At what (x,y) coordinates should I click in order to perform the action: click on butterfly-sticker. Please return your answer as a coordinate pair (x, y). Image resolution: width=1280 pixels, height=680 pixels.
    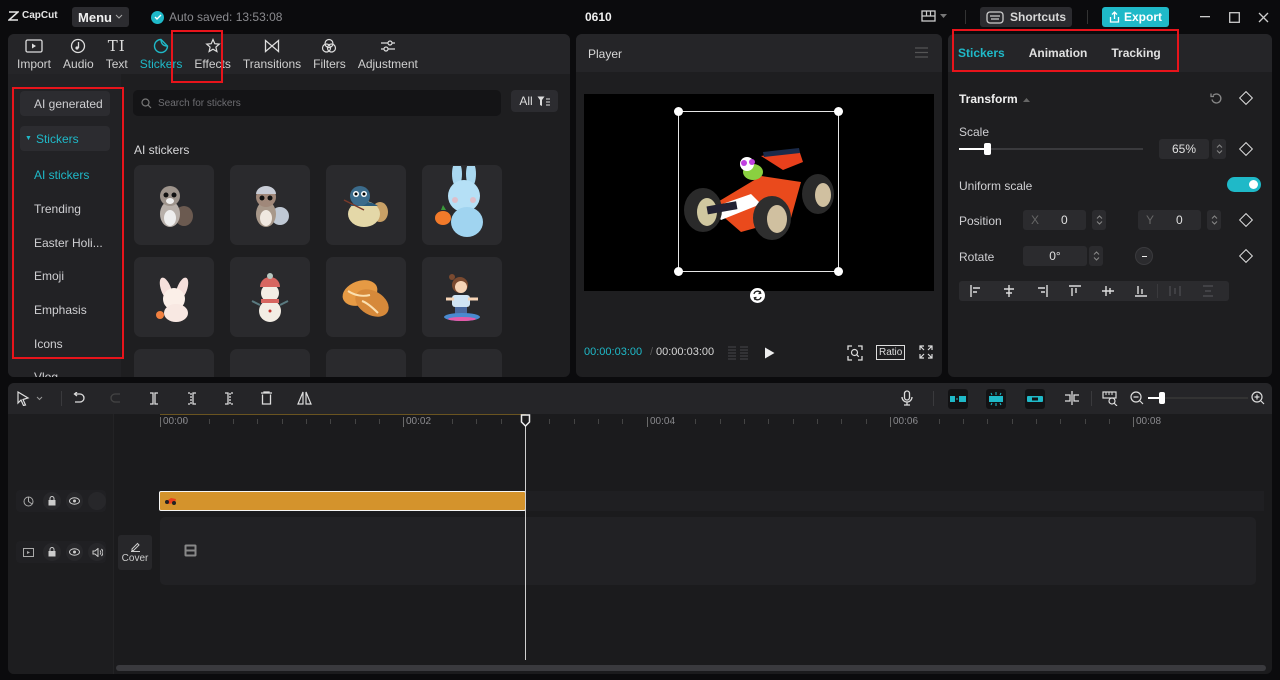
    Looking at the image, I should click on (462, 363).